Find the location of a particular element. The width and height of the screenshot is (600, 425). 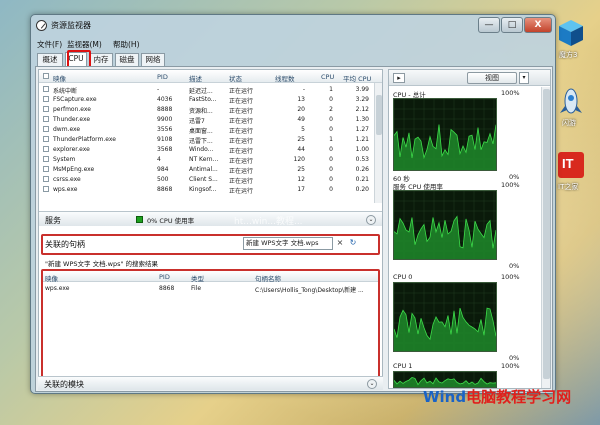

handle-column-image: 映像 is located at coordinates (51, 278).